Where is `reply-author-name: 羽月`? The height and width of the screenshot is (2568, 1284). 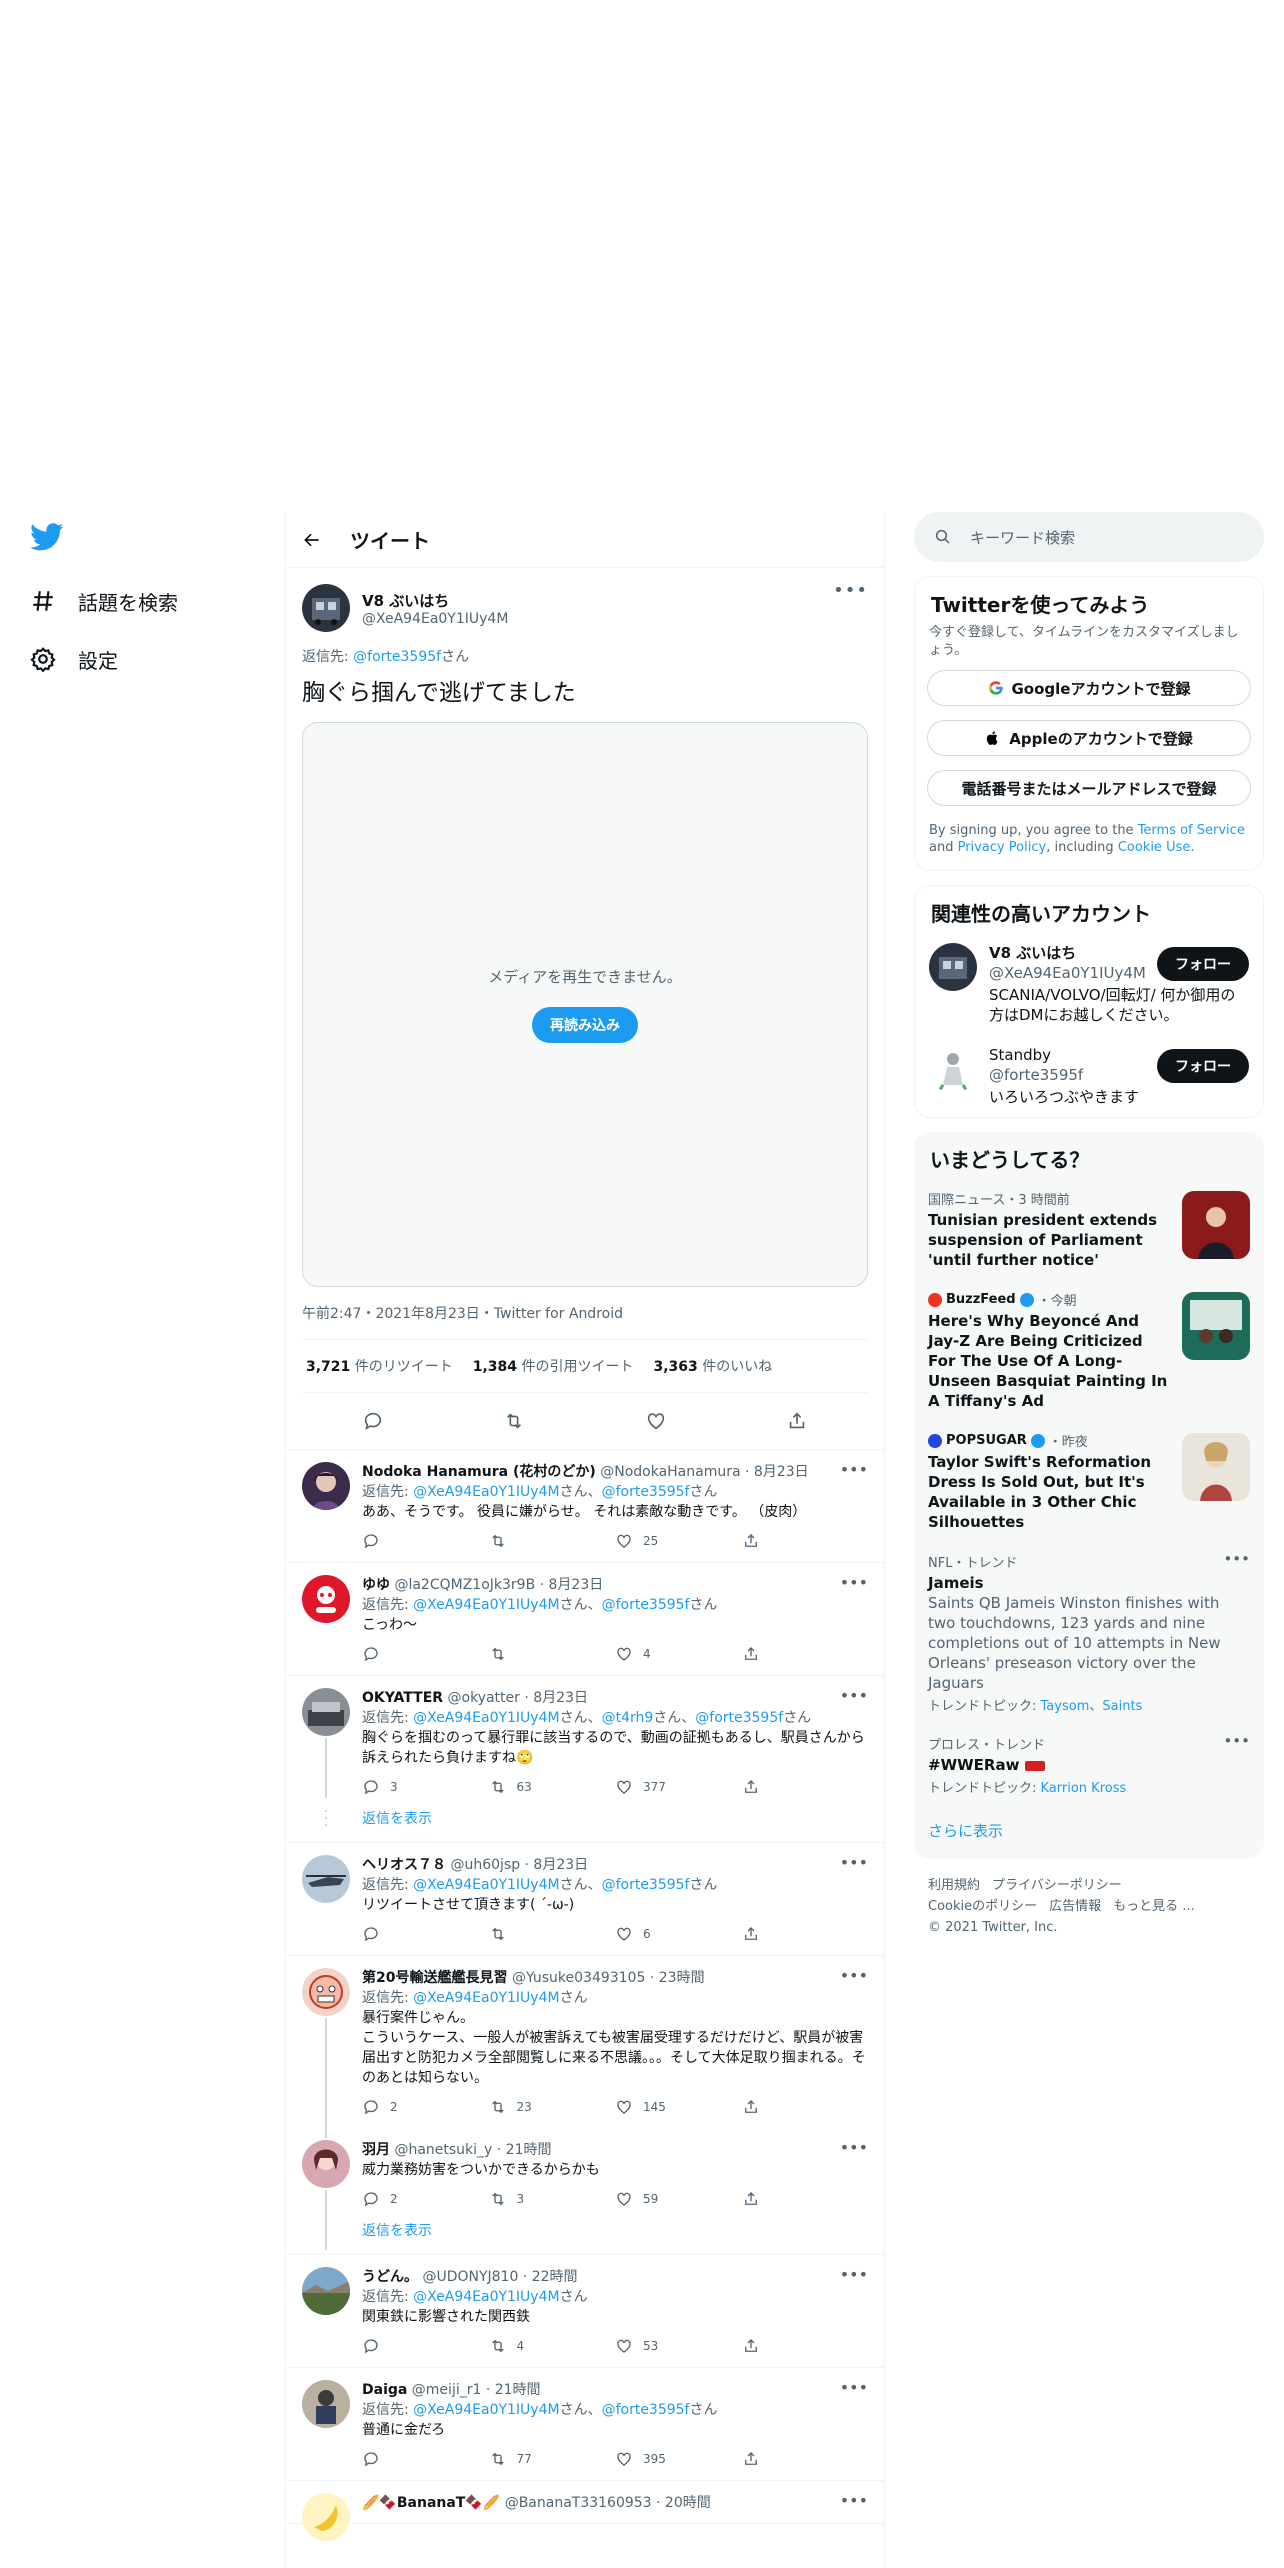 reply-author-name: 羽月 is located at coordinates (376, 2150).